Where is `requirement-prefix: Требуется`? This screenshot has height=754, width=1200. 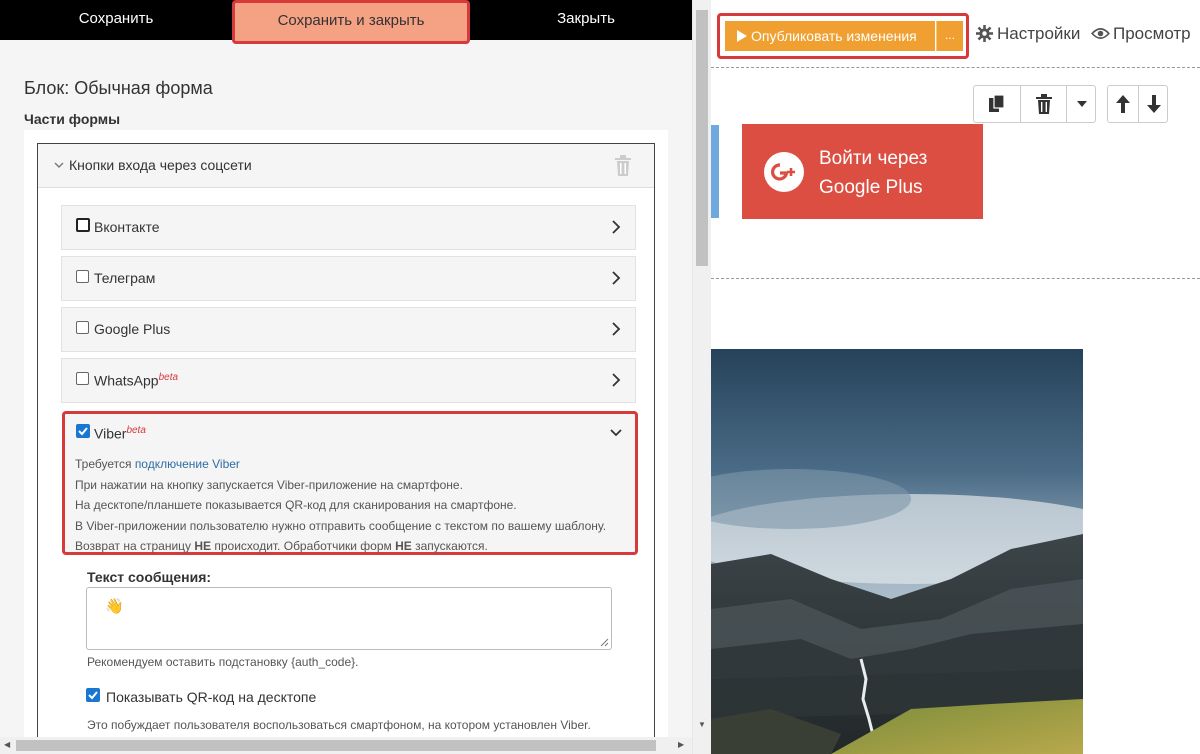 requirement-prefix: Требуется is located at coordinates (105, 464).